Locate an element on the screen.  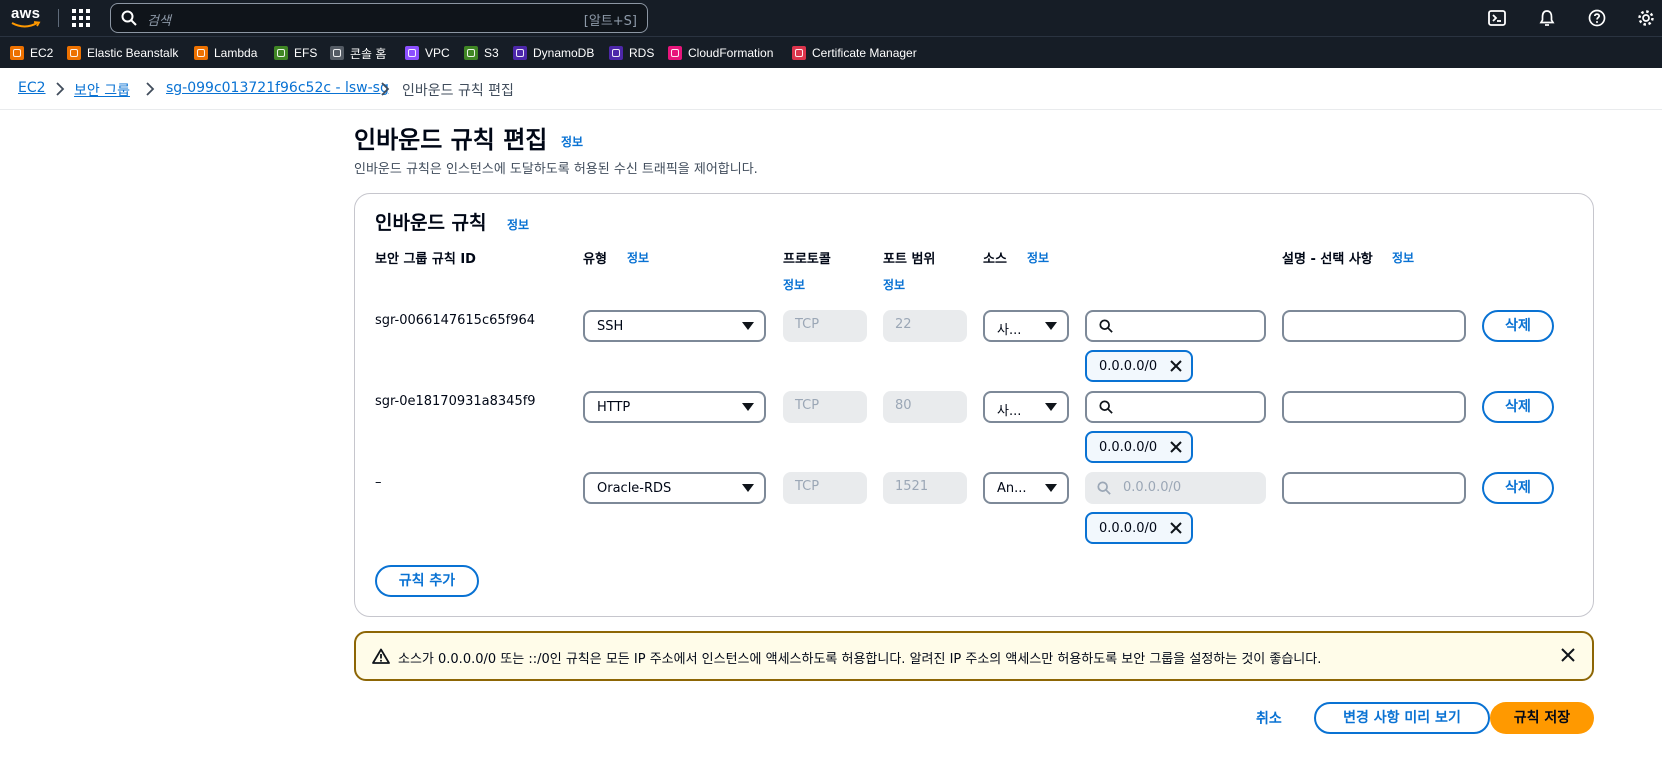
favorite-label: DynamoDB is located at coordinates (564, 53).